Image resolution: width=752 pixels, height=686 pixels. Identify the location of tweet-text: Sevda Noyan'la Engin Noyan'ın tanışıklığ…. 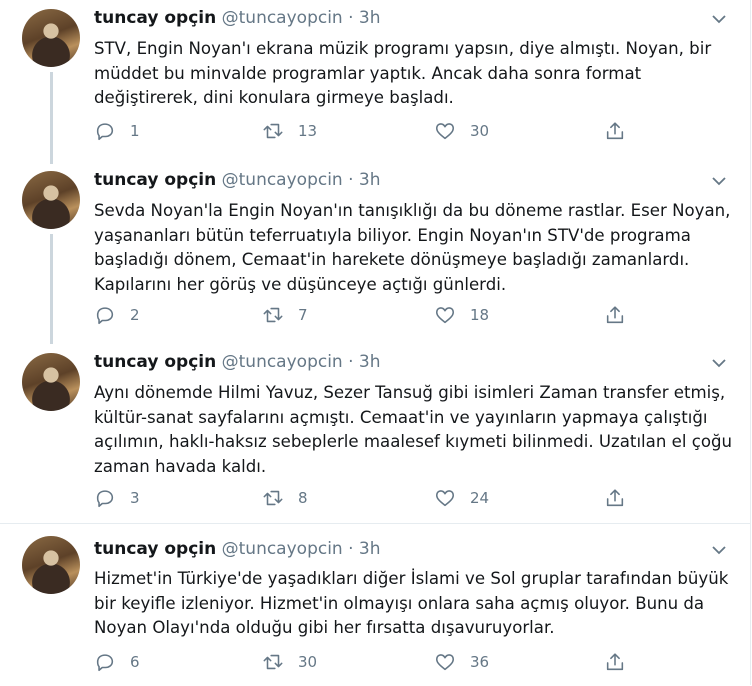
(412, 247).